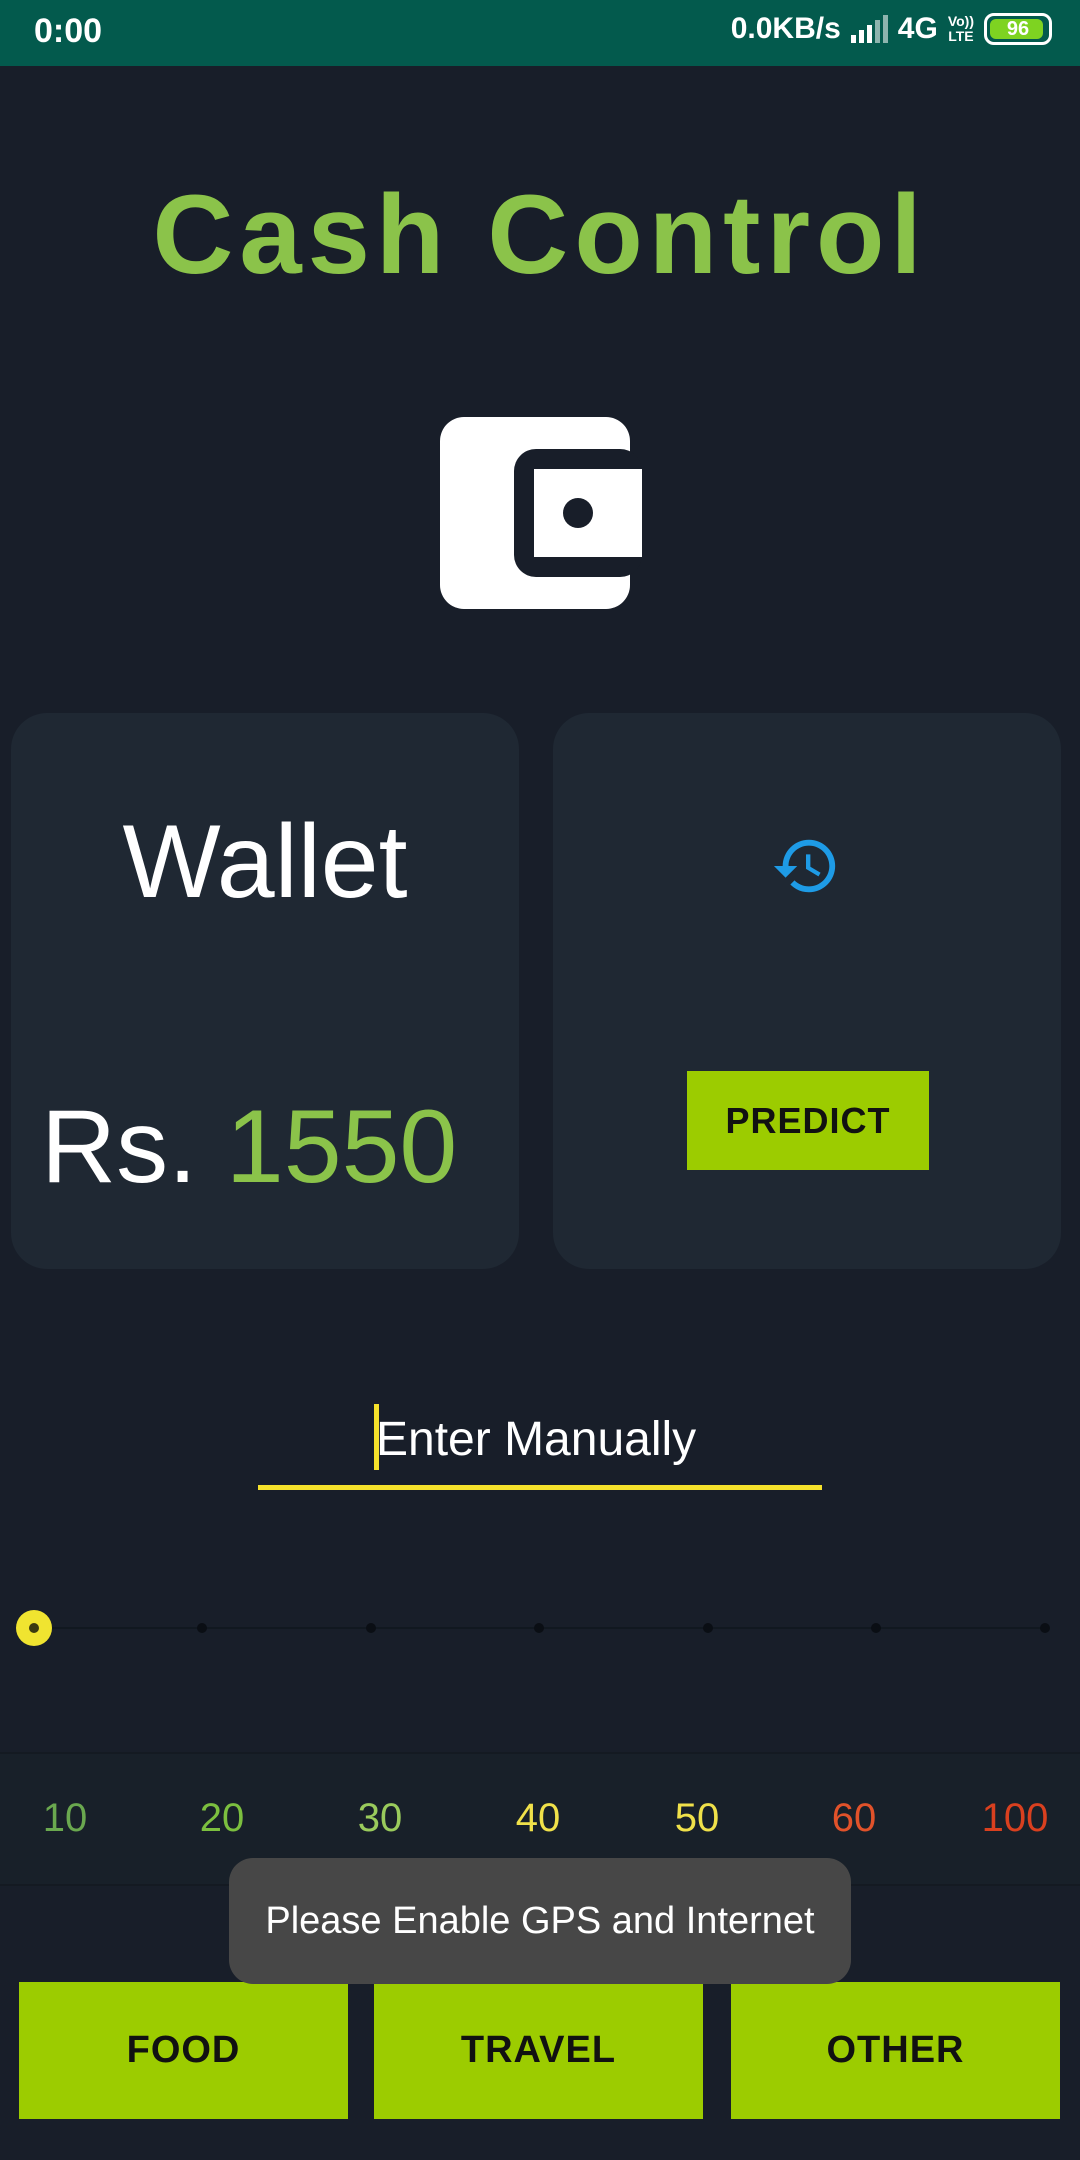 The width and height of the screenshot is (1080, 2160). I want to click on predict-button: PREDICT, so click(808, 1120).